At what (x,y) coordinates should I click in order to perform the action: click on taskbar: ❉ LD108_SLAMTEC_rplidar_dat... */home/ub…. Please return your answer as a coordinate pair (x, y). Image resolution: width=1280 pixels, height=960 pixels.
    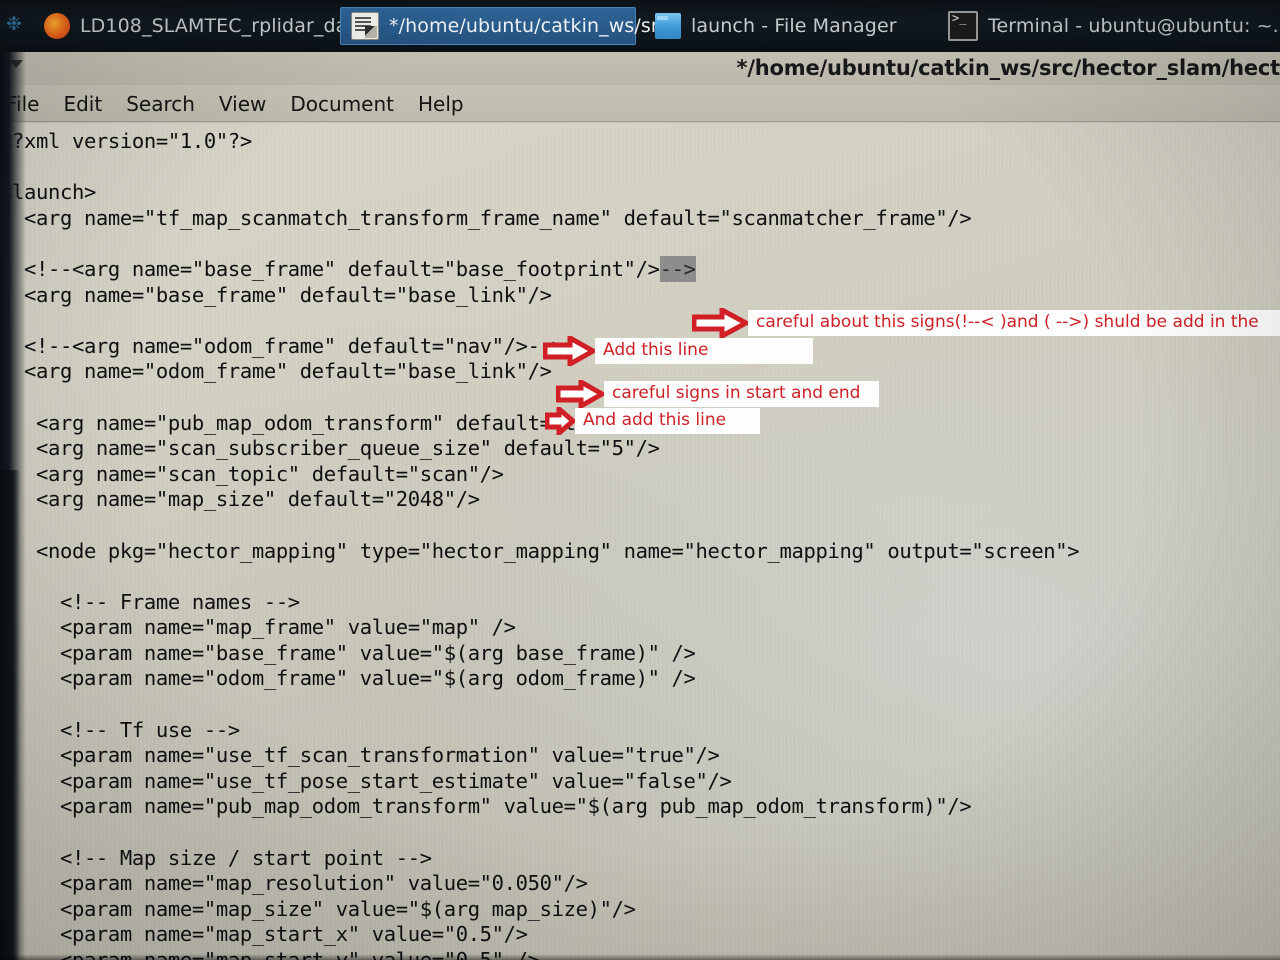
    Looking at the image, I should click on (640, 26).